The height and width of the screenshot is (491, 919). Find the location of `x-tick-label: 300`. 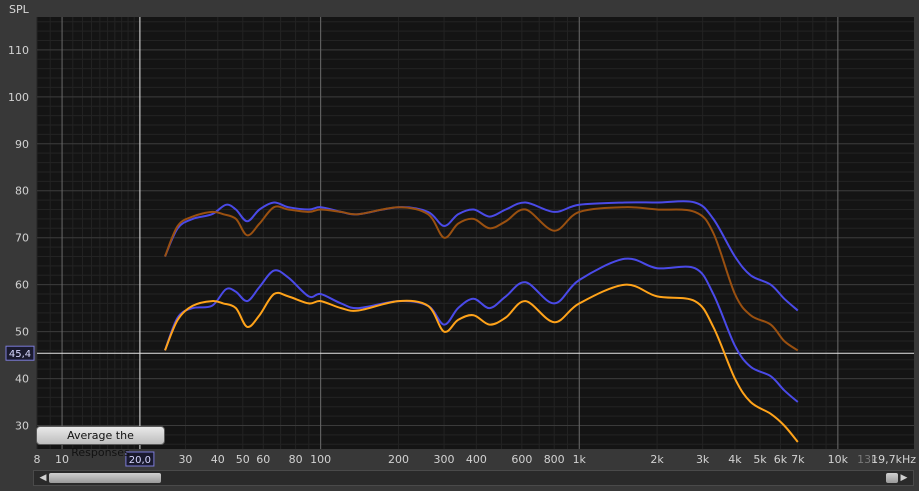

x-tick-label: 300 is located at coordinates (444, 459).